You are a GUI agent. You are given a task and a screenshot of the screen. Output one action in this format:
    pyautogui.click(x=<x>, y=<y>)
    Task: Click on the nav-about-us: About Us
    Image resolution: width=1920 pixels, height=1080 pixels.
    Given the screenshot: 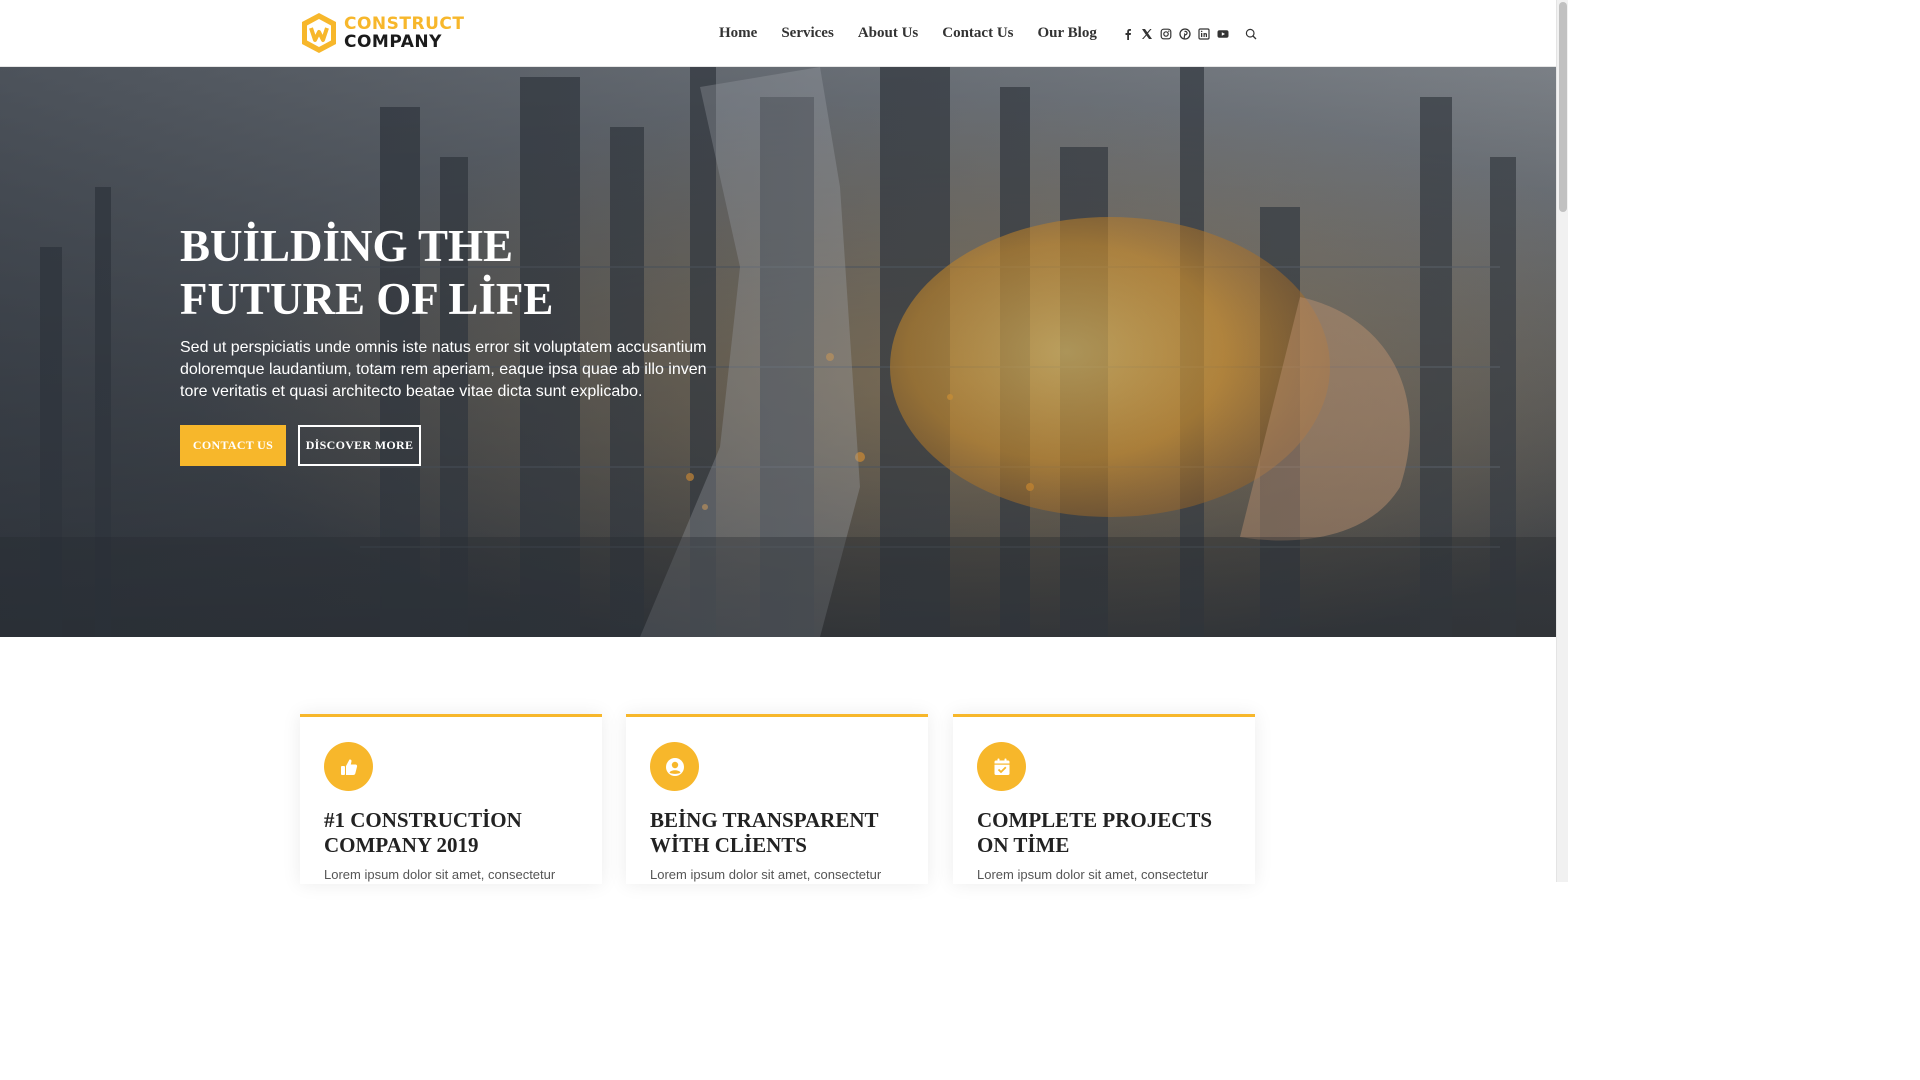 What is the action you would take?
    pyautogui.click(x=888, y=33)
    